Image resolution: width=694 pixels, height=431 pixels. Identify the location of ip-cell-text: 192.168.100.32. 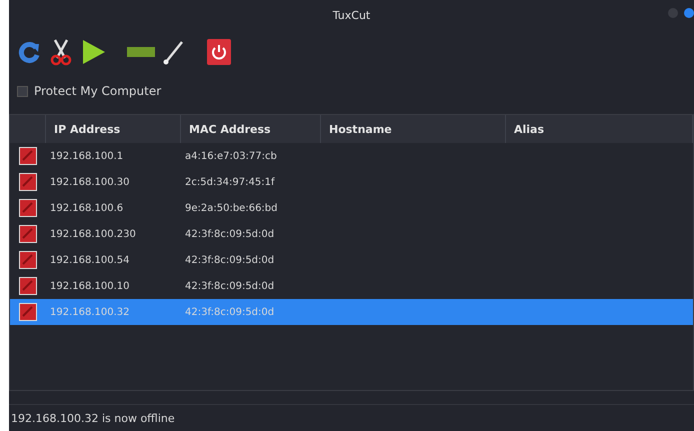
(90, 313).